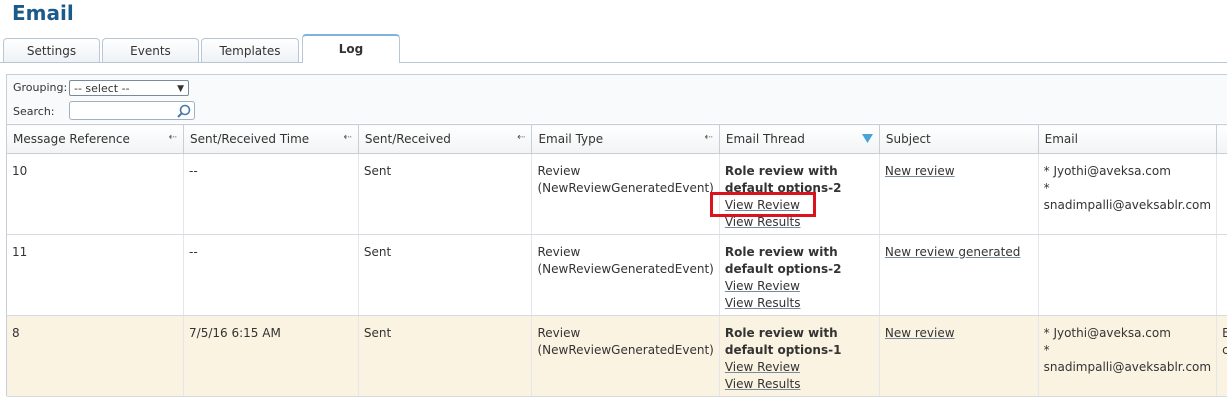  I want to click on thread-title: Role review with default options-2, so click(783, 260).